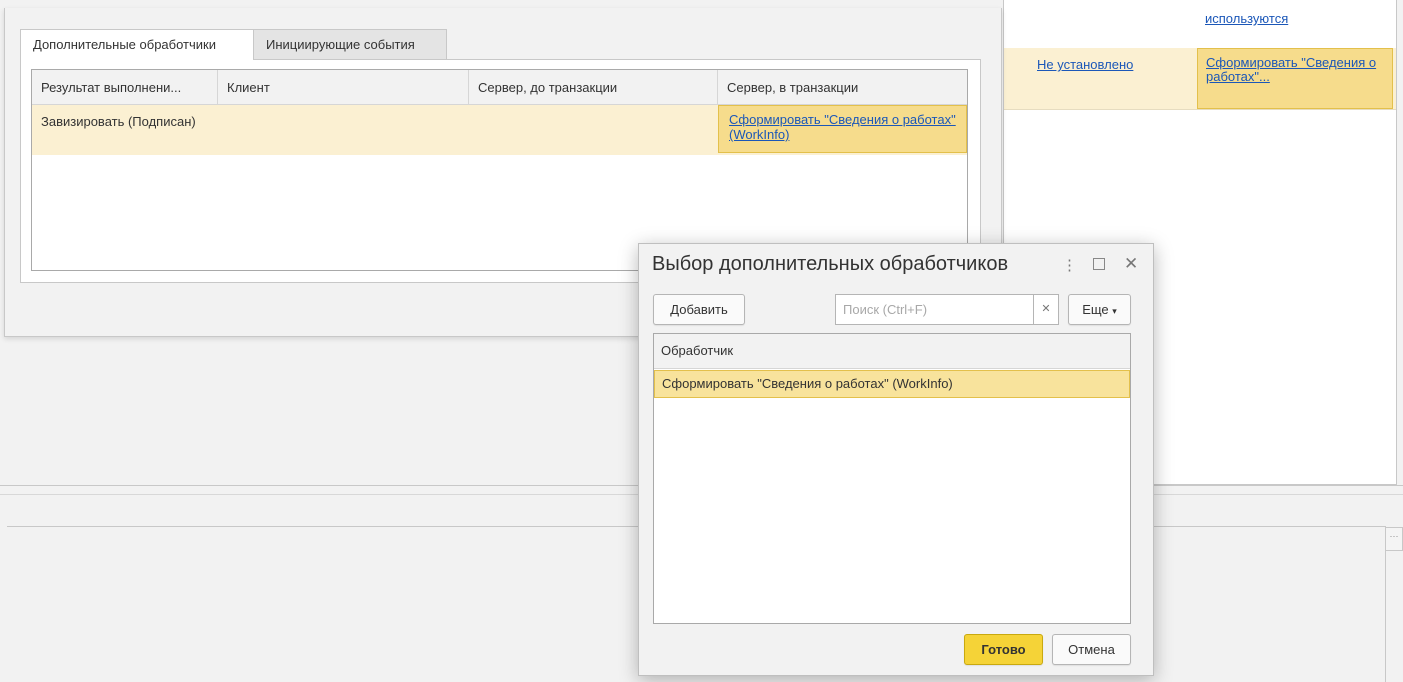 The height and width of the screenshot is (682, 1403). What do you see at coordinates (350, 44) in the screenshot?
I see `tab-initiating-events: Инициирующие события` at bounding box center [350, 44].